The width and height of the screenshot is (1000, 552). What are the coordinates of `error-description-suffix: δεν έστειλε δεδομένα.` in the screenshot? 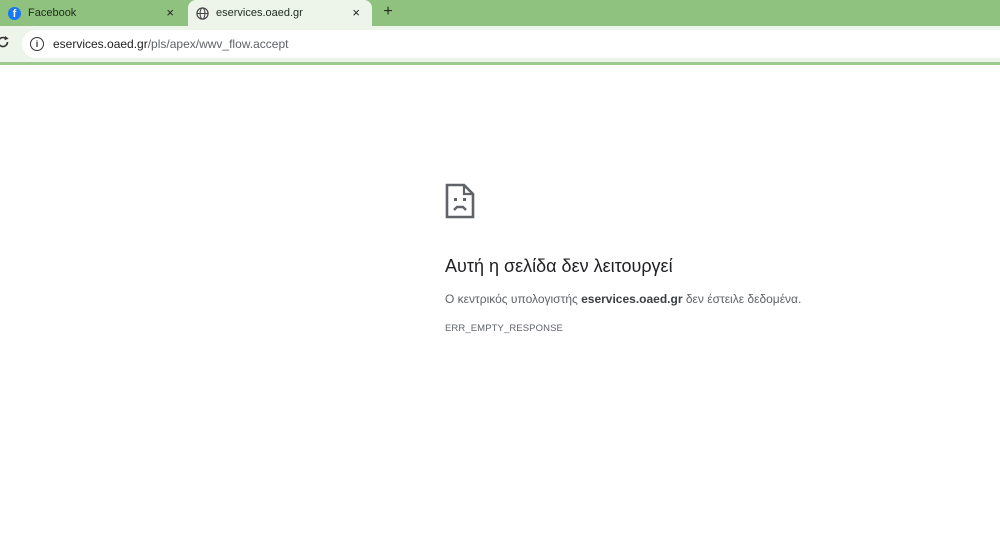 It's located at (742, 299).